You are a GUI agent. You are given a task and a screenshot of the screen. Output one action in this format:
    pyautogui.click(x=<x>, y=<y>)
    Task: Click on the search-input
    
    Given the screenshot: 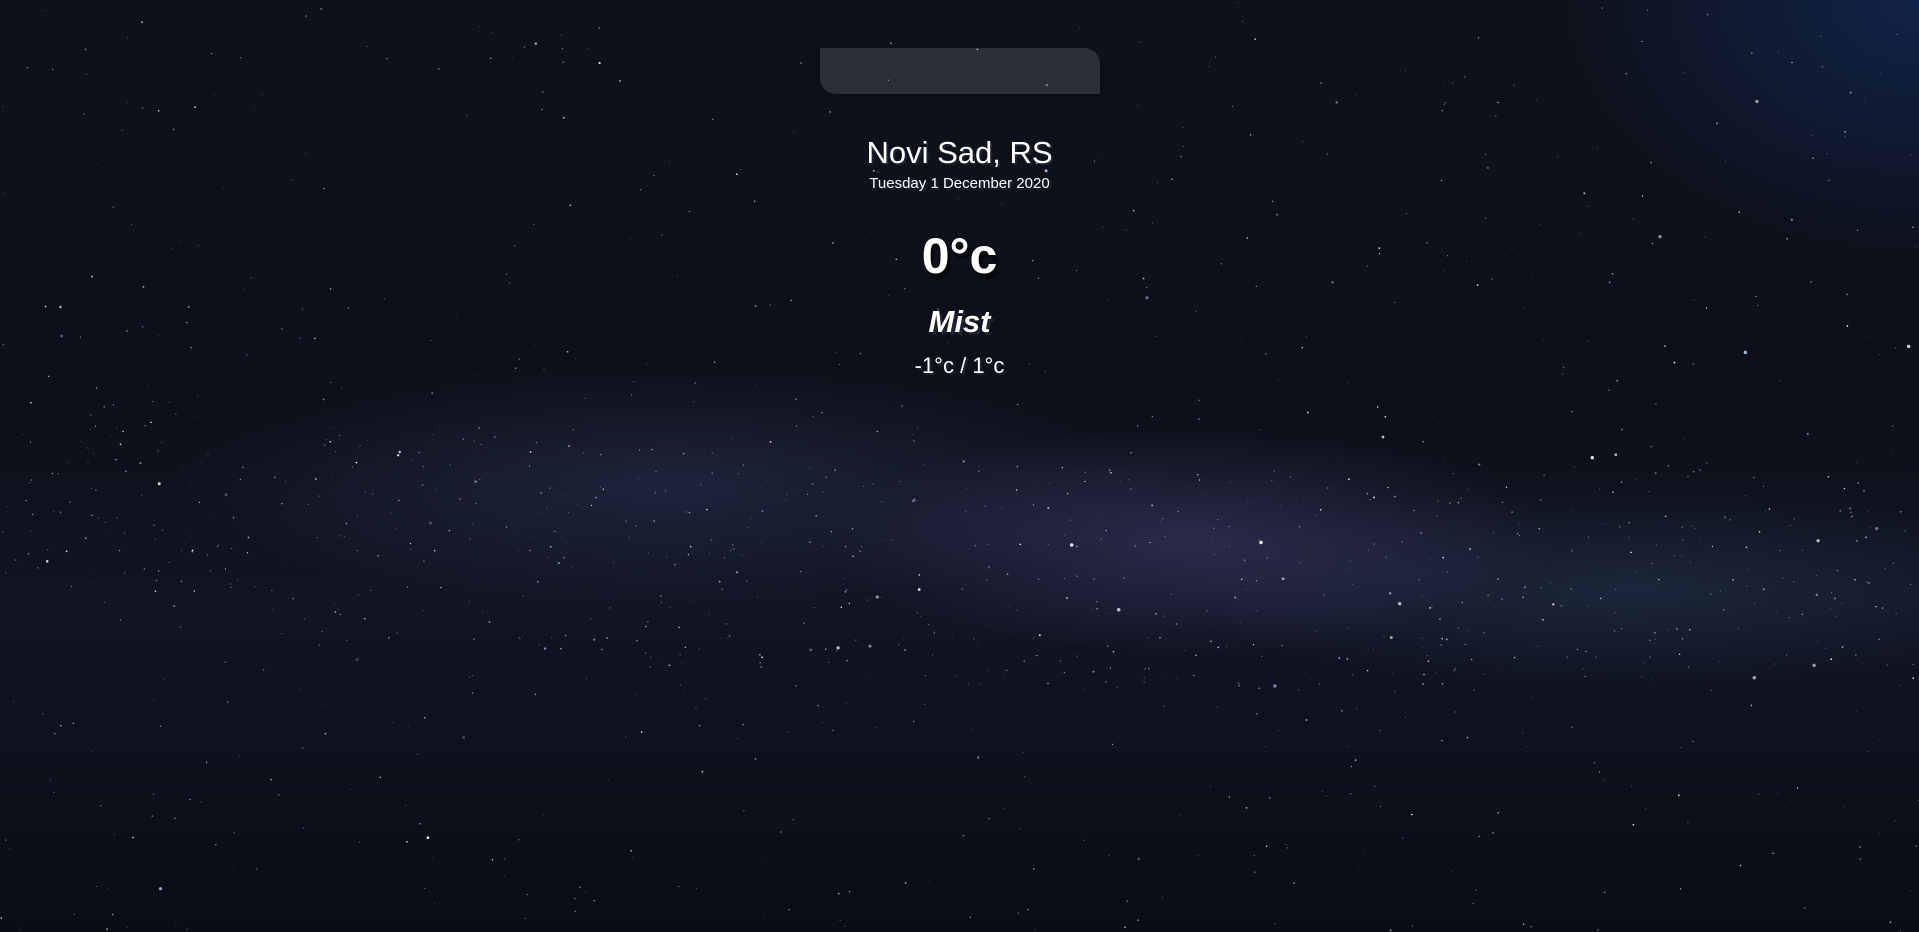 What is the action you would take?
    pyautogui.click(x=960, y=71)
    